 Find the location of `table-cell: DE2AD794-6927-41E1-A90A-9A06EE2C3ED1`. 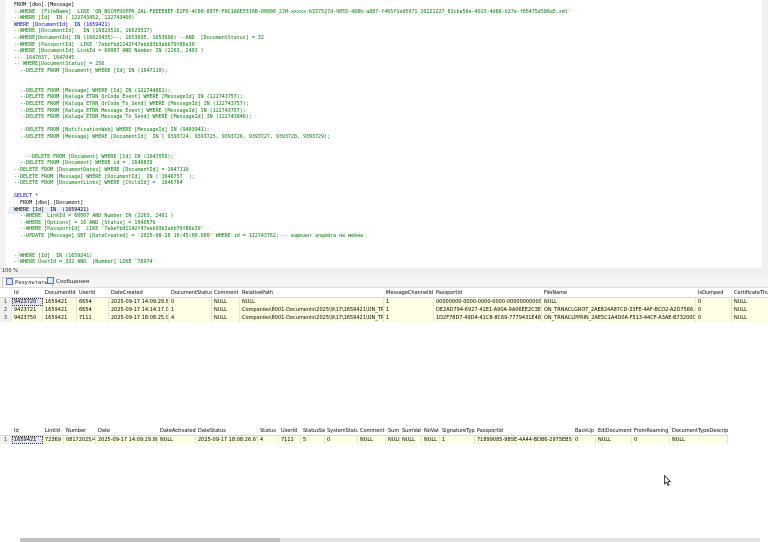

table-cell: DE2AD794-6927-41E1-A90A-9A06EE2C3ED1 is located at coordinates (488, 310).